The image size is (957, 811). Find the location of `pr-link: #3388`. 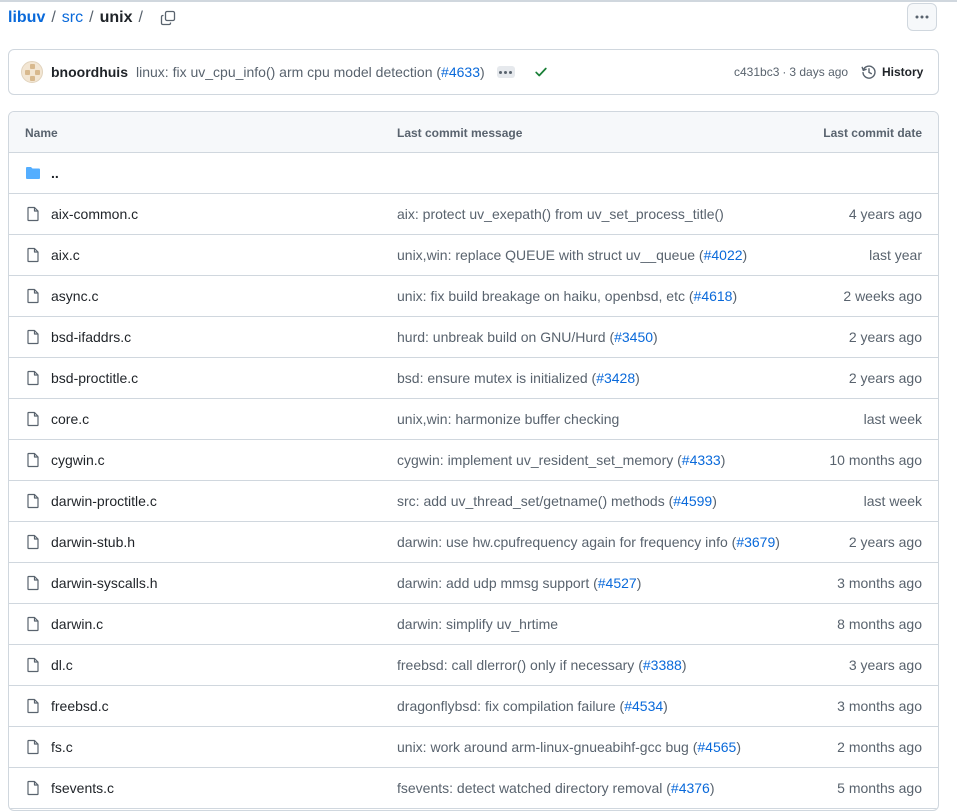

pr-link: #3388 is located at coordinates (662, 665).